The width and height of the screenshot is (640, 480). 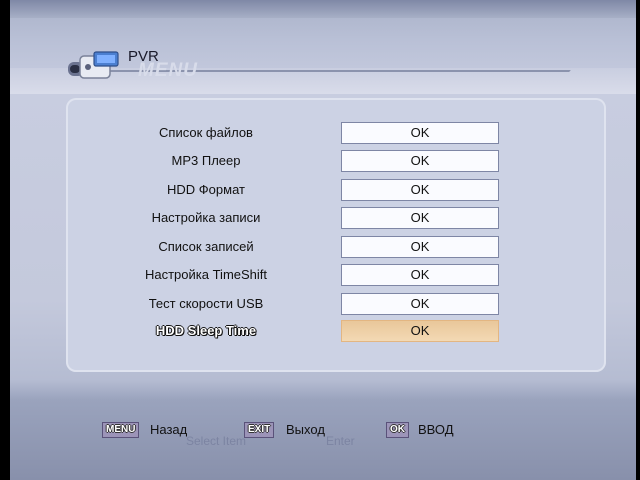 What do you see at coordinates (336, 219) in the screenshot?
I see `menu-row-record-settings: Настройка записи OK` at bounding box center [336, 219].